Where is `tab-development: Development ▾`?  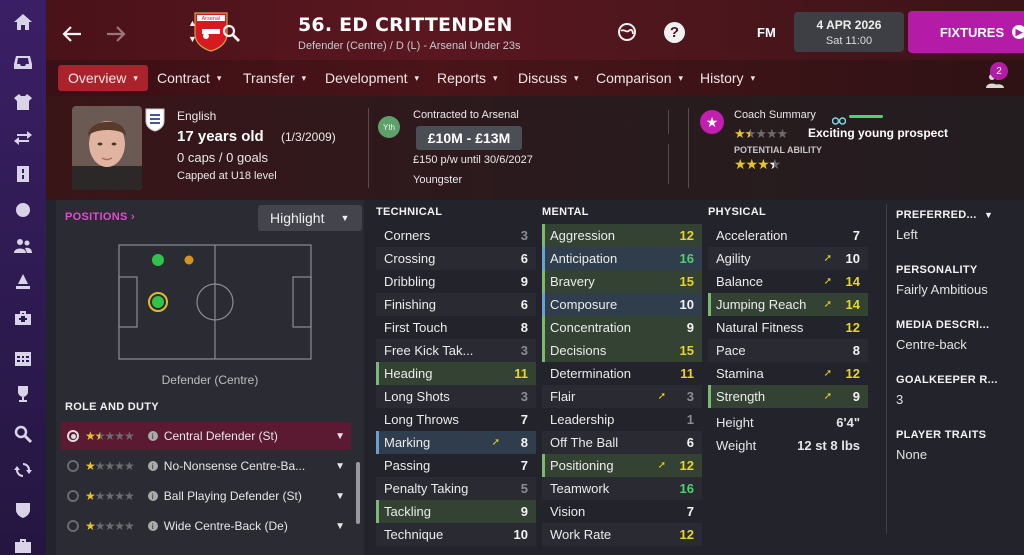
tab-development: Development ▾ is located at coordinates (372, 78).